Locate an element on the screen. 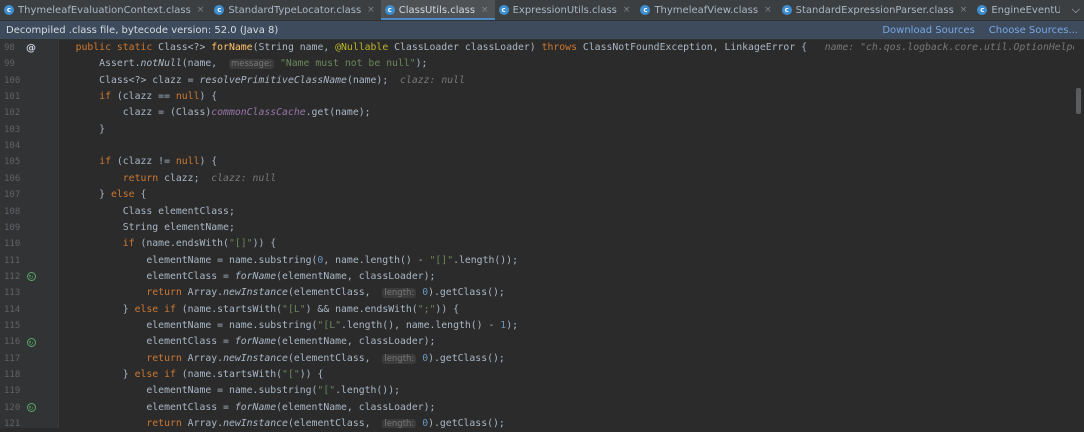 This screenshot has height=432, width=1084. code-token: notNull is located at coordinates (160, 63).